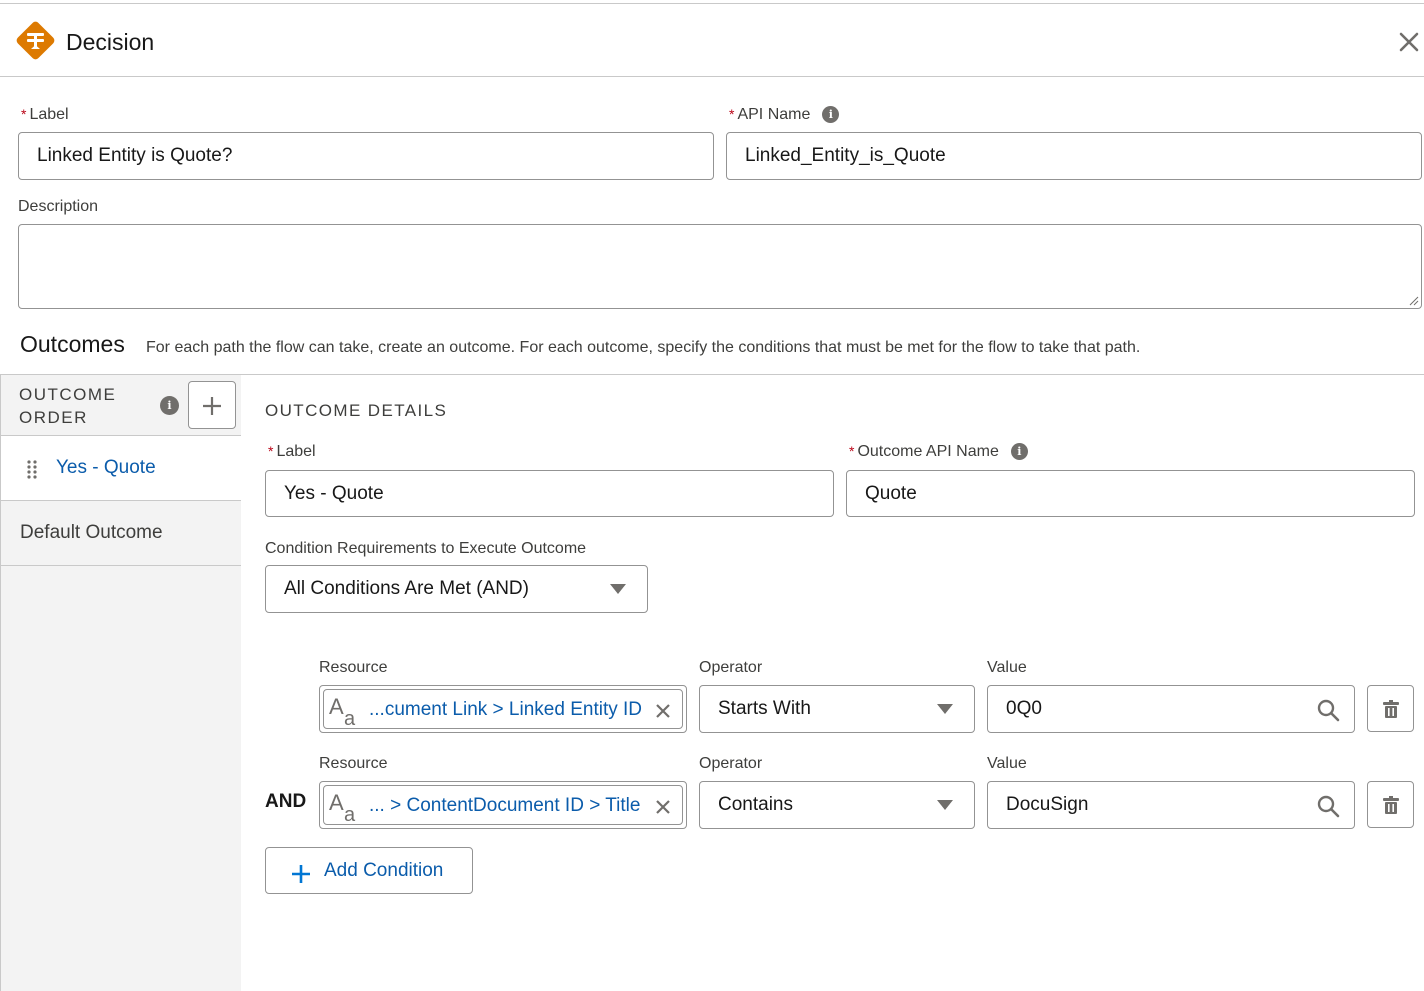 The width and height of the screenshot is (1424, 991). I want to click on add-condition-button: Add Condition, so click(369, 870).